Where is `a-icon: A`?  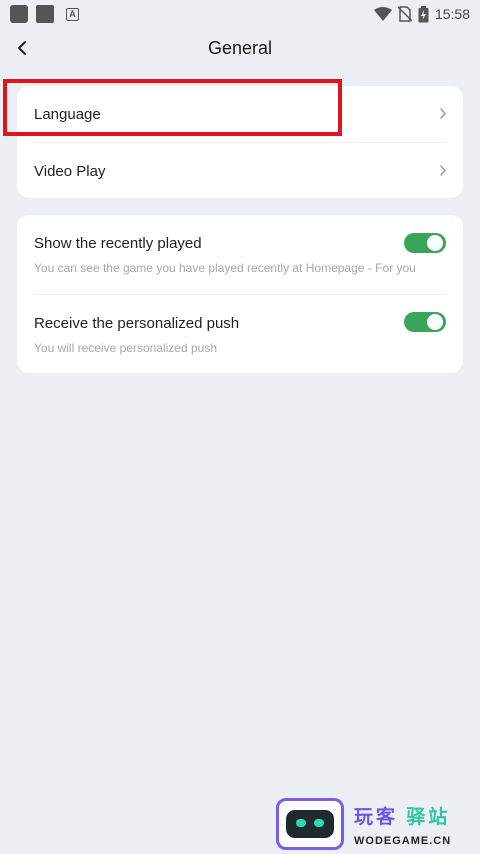
a-icon: A is located at coordinates (72, 14).